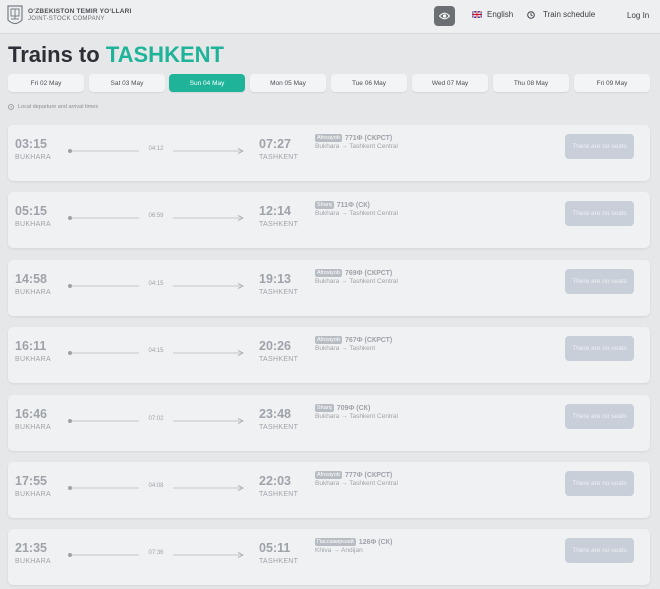 The width and height of the screenshot is (660, 589). Describe the element at coordinates (31, 144) in the screenshot. I see `departure-time: 03:15` at that location.